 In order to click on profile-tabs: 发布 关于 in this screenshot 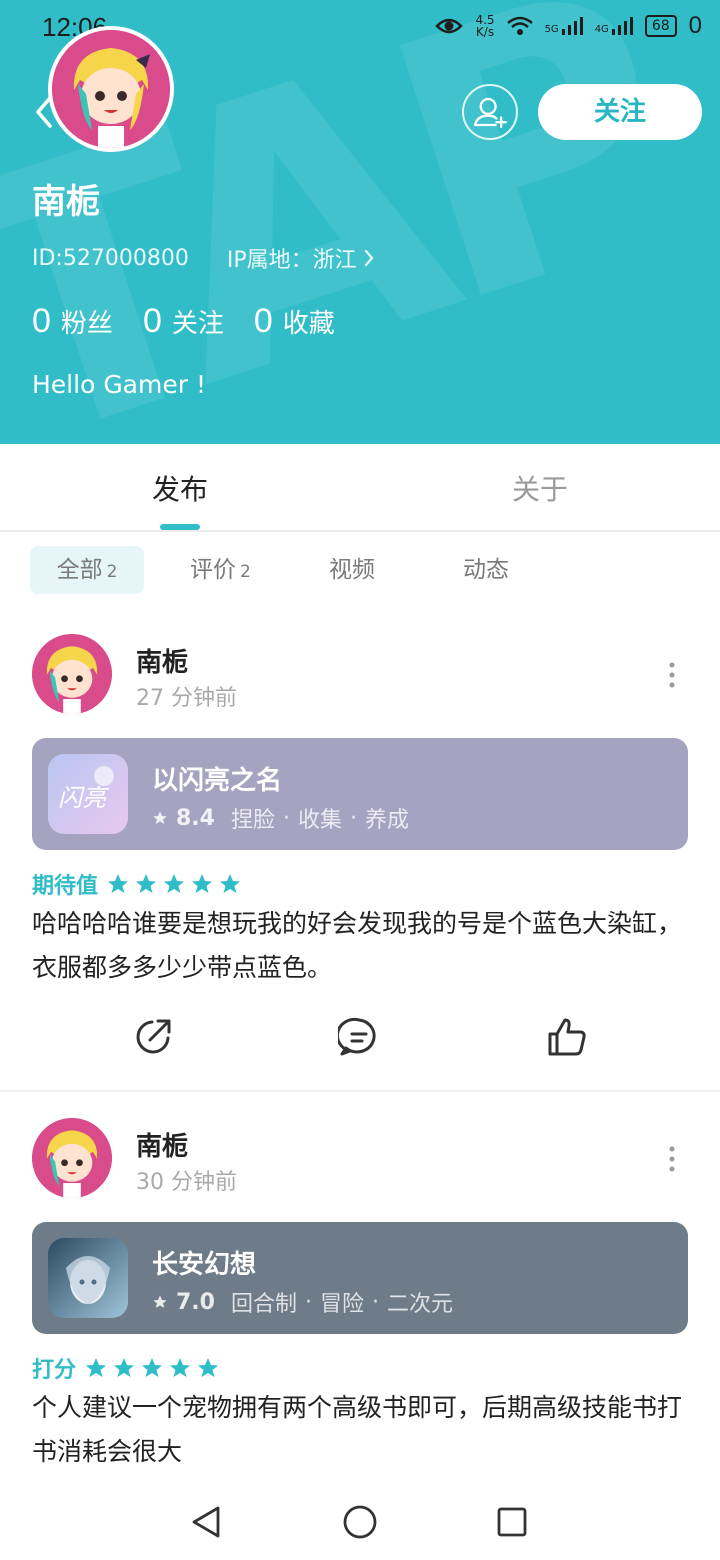, I will do `click(360, 488)`.